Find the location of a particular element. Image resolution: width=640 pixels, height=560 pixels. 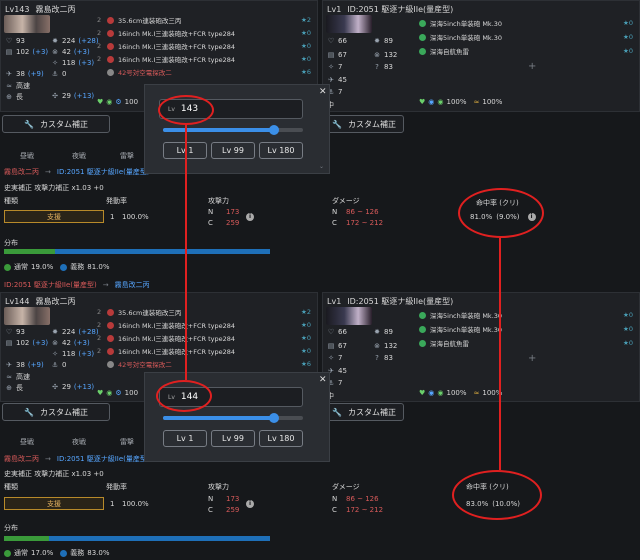

armor-value: 102 is located at coordinates (23, 343).